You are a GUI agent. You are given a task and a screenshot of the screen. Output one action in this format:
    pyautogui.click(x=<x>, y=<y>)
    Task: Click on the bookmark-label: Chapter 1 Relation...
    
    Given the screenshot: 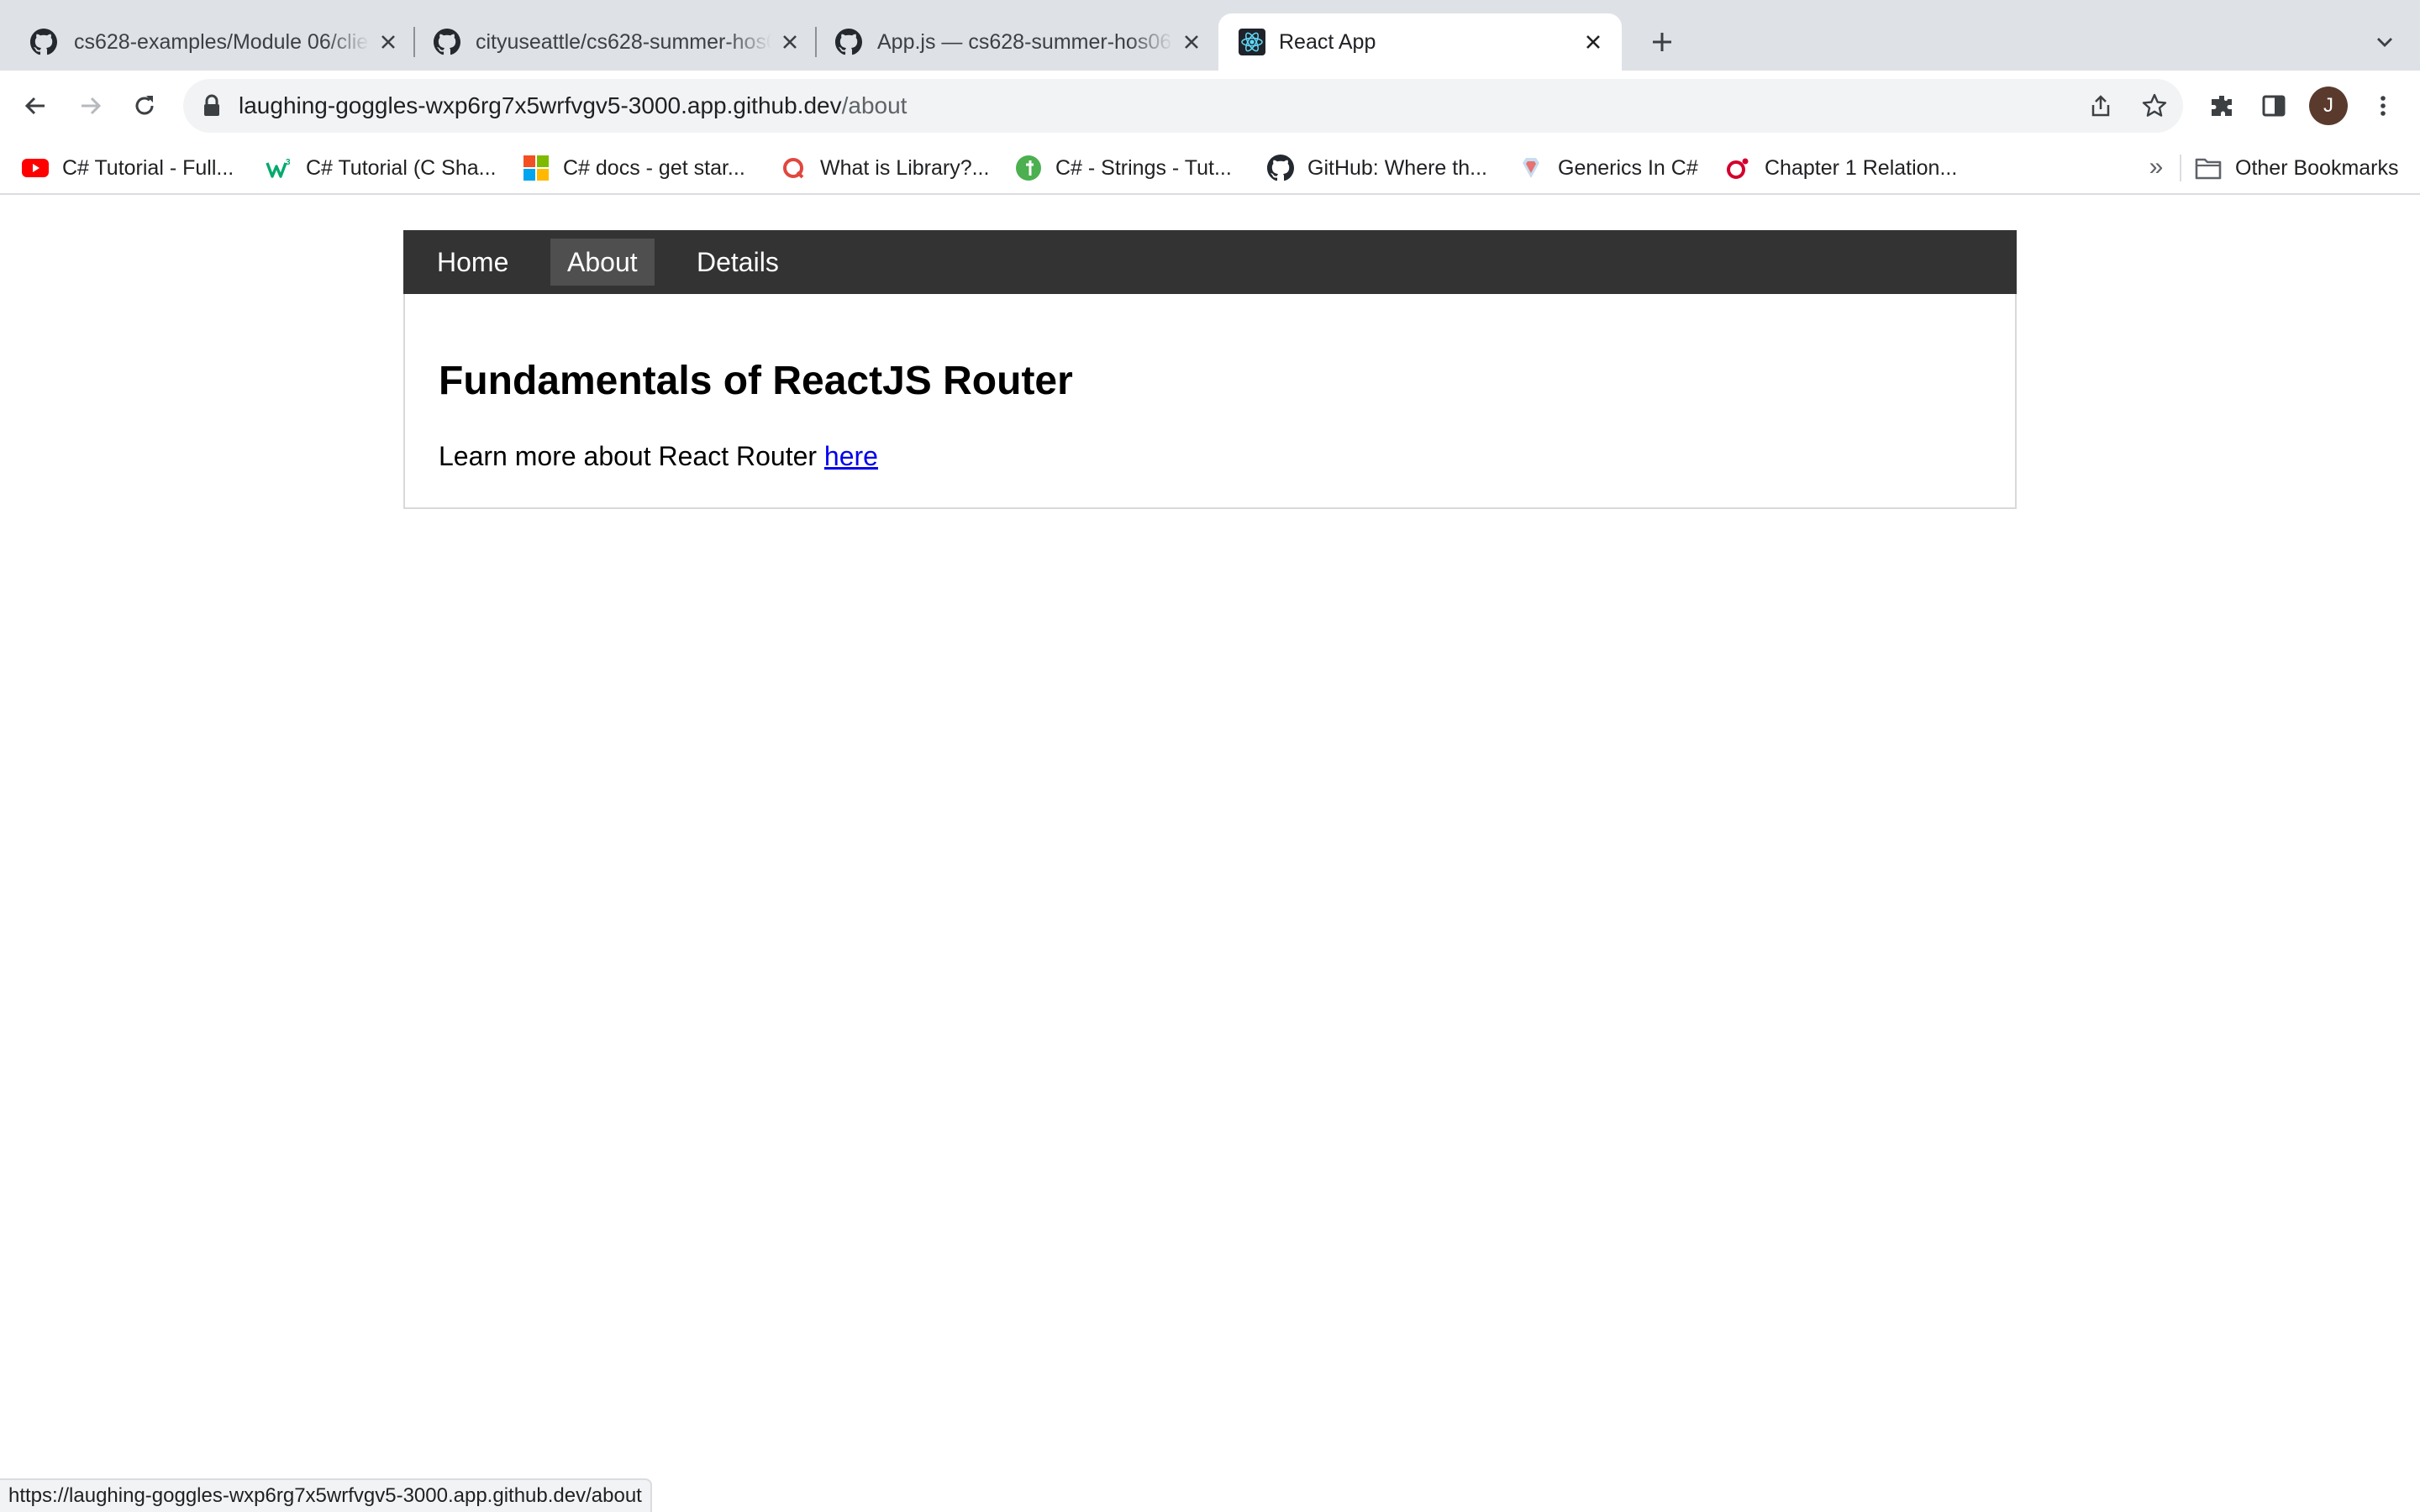 What is the action you would take?
    pyautogui.click(x=1862, y=167)
    